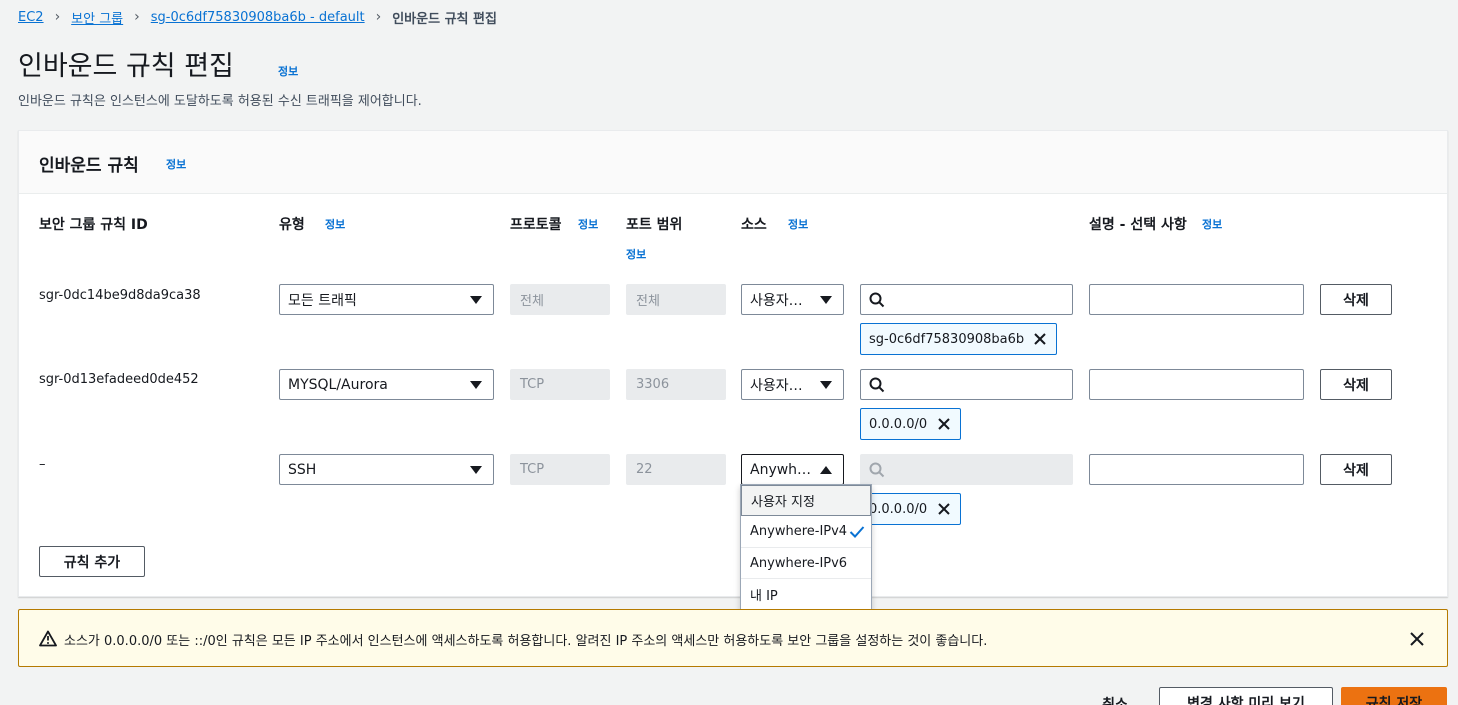  What do you see at coordinates (1138, 225) in the screenshot?
I see `column-header-description: 설명 - 선택 사항` at bounding box center [1138, 225].